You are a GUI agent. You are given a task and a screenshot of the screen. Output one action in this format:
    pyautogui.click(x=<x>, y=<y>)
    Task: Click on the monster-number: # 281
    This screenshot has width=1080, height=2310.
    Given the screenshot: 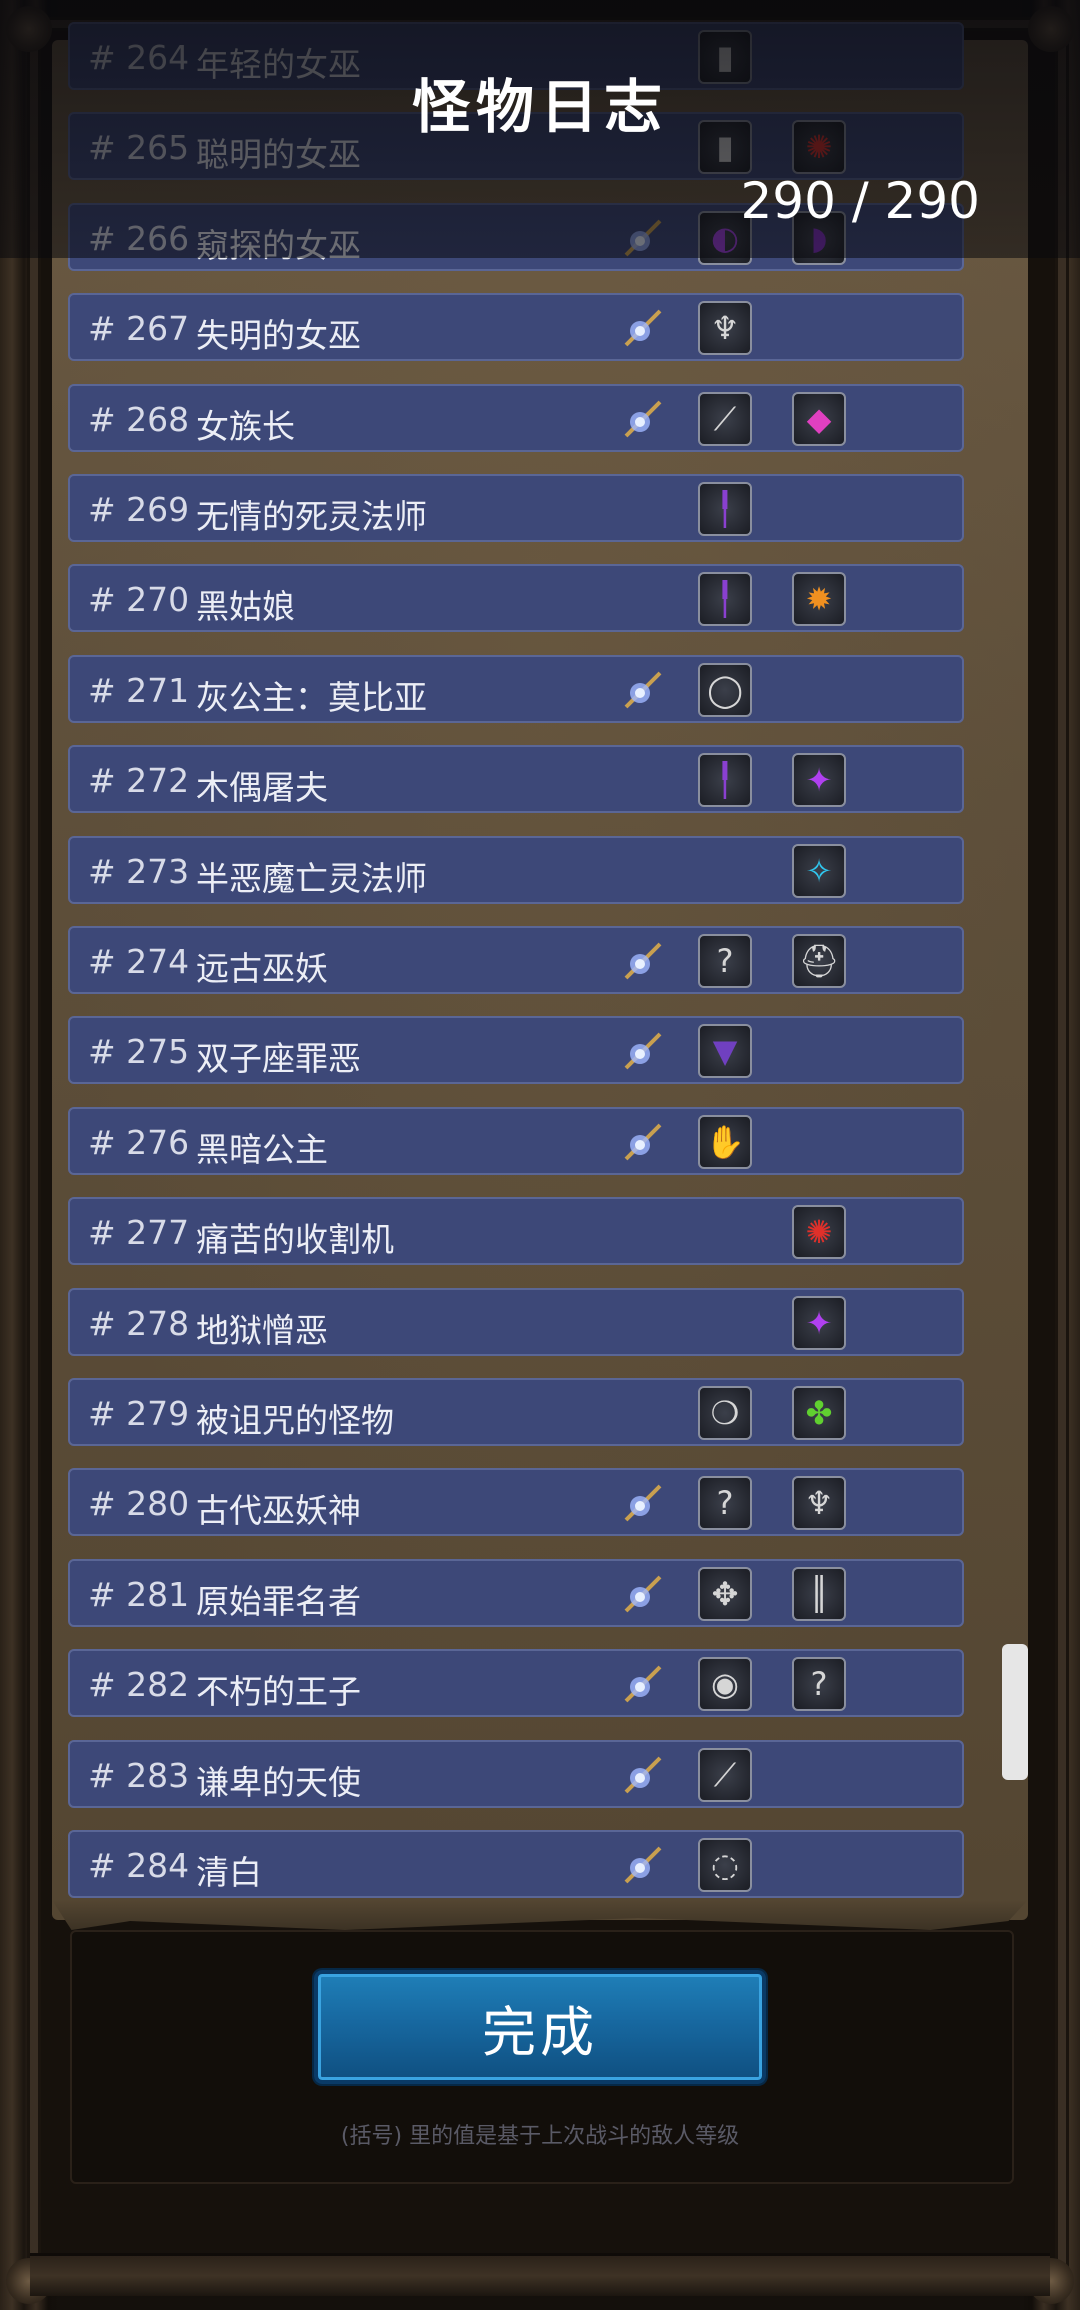 What is the action you would take?
    pyautogui.click(x=139, y=1594)
    